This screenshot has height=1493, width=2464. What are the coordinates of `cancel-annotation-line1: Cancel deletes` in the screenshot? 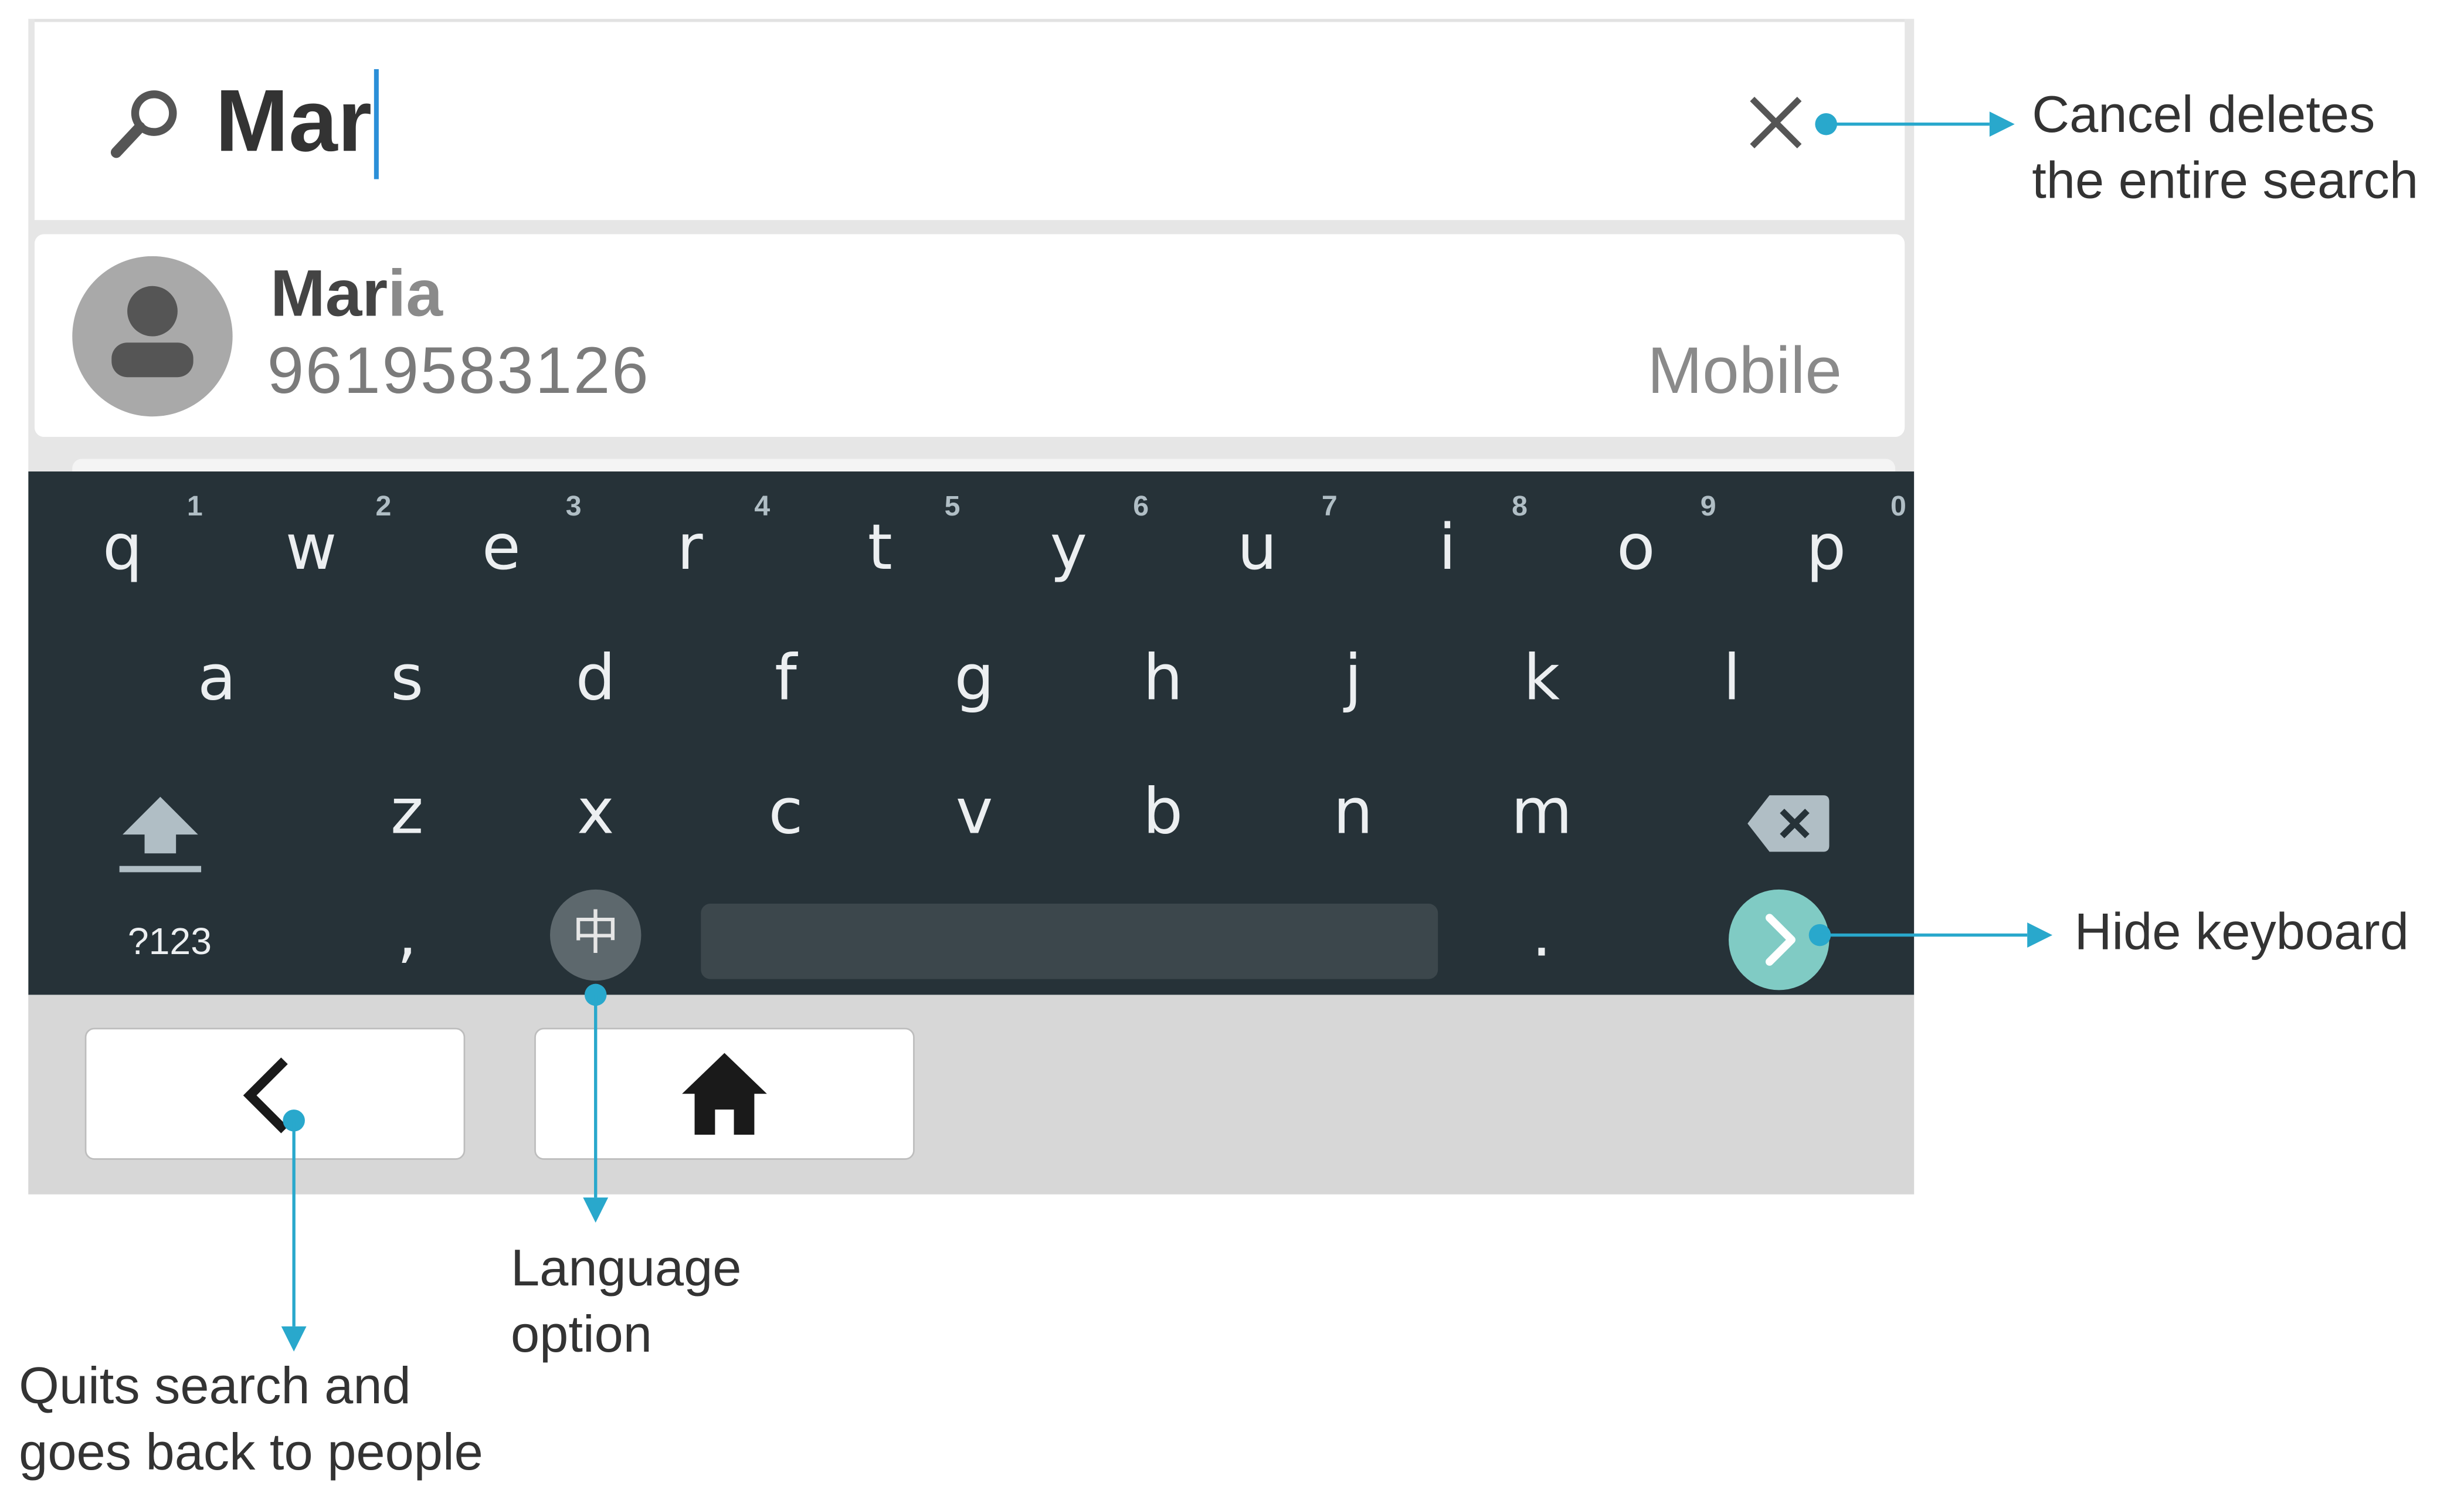 It's located at (2203, 114).